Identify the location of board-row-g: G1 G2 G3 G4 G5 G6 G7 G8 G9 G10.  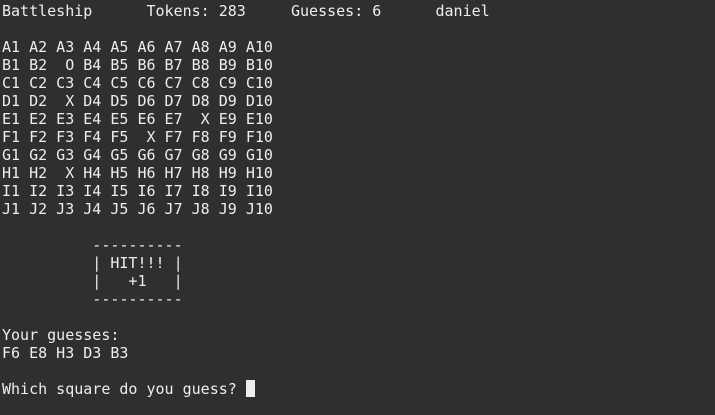
(137, 155).